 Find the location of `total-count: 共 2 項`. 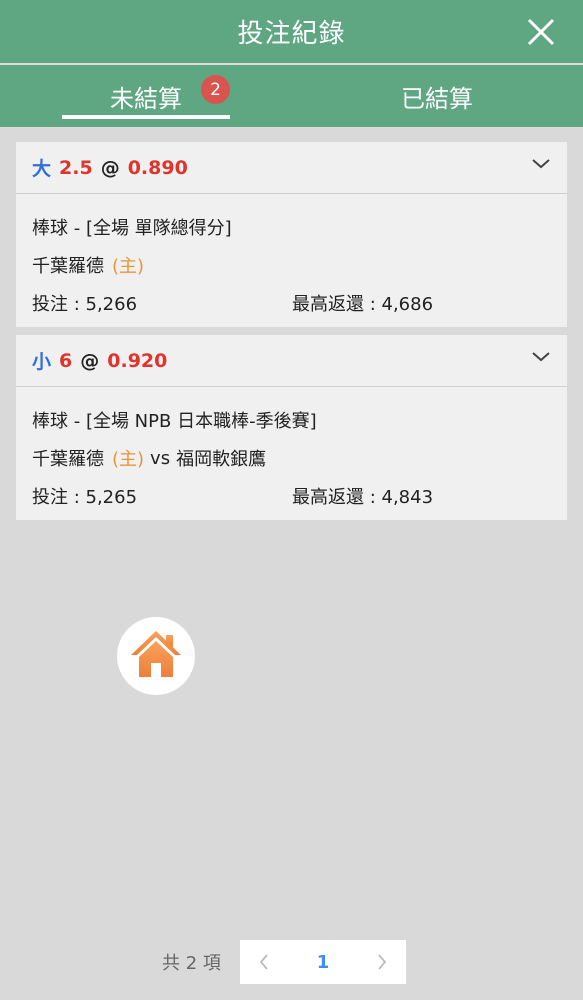

total-count: 共 2 項 is located at coordinates (191, 963).